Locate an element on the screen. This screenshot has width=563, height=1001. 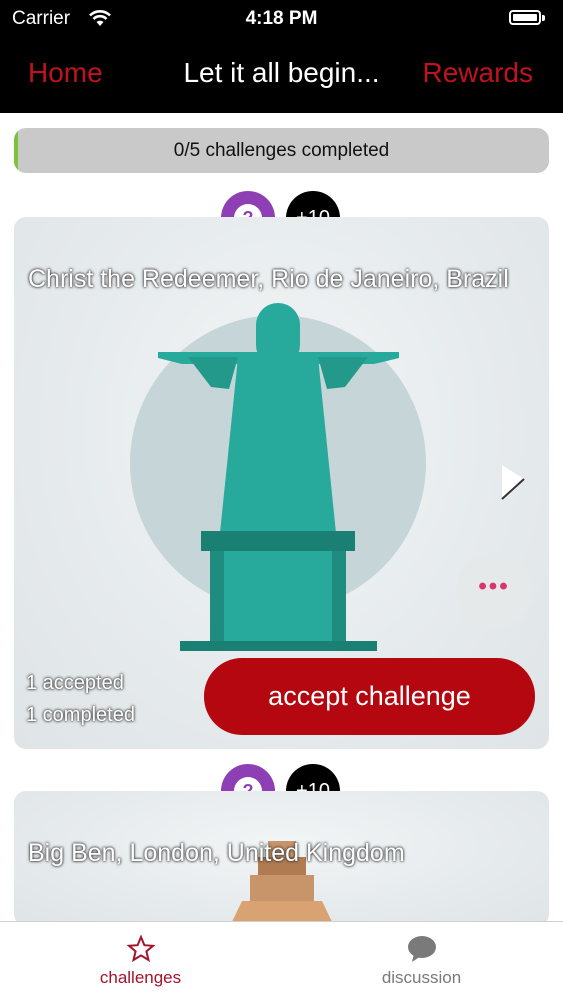
more-dots-icon: ••• is located at coordinates (494, 586).